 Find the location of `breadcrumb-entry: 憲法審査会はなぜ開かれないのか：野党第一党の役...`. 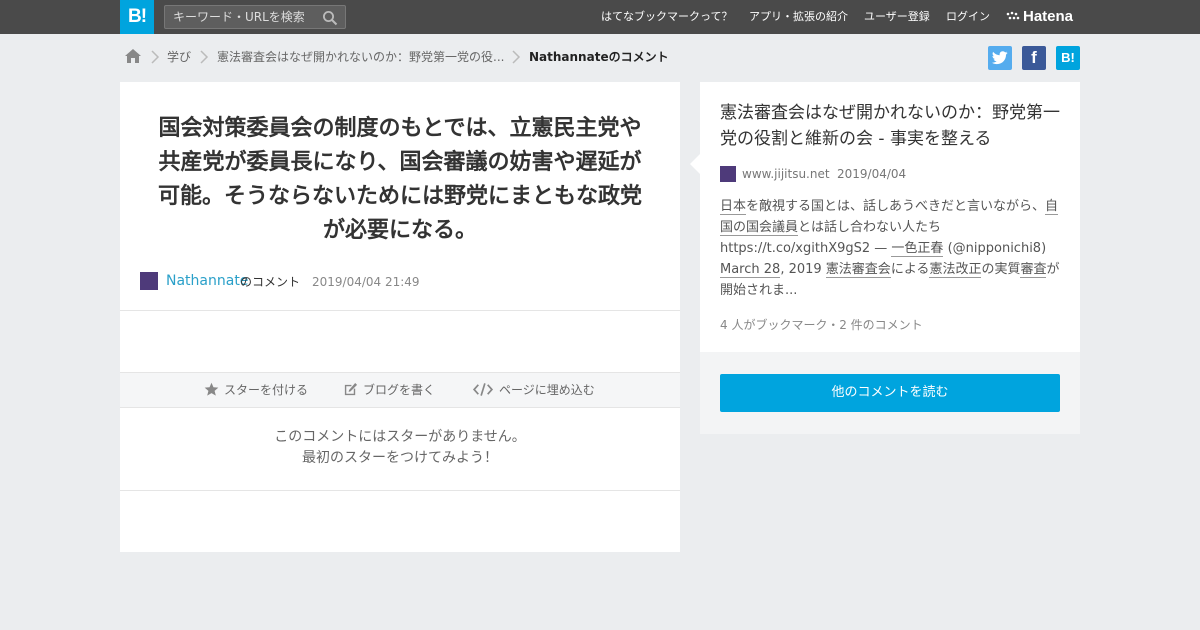

breadcrumb-entry: 憲法審査会はなぜ開かれないのか：野党第一党の役... is located at coordinates (360, 57).